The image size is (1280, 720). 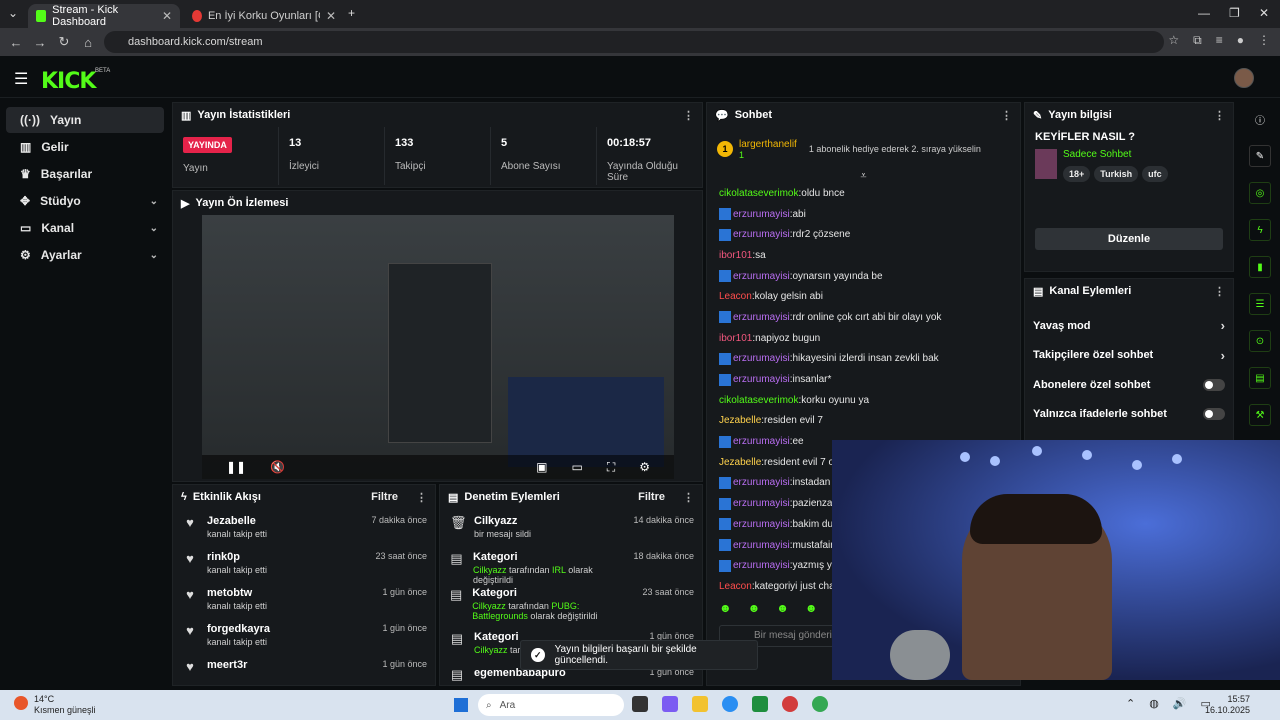 I want to click on category-name: Sadece Sohbet, so click(x=1115, y=154).